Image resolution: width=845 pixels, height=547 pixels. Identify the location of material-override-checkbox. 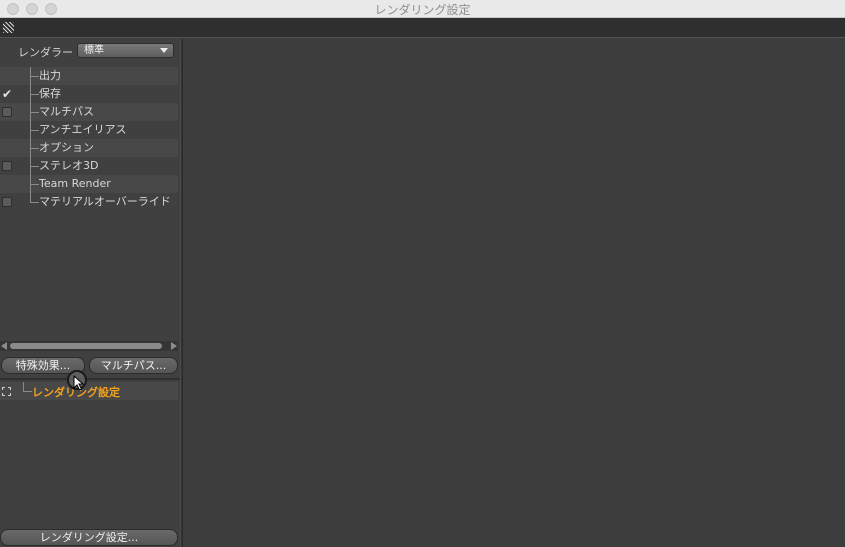
(7, 202).